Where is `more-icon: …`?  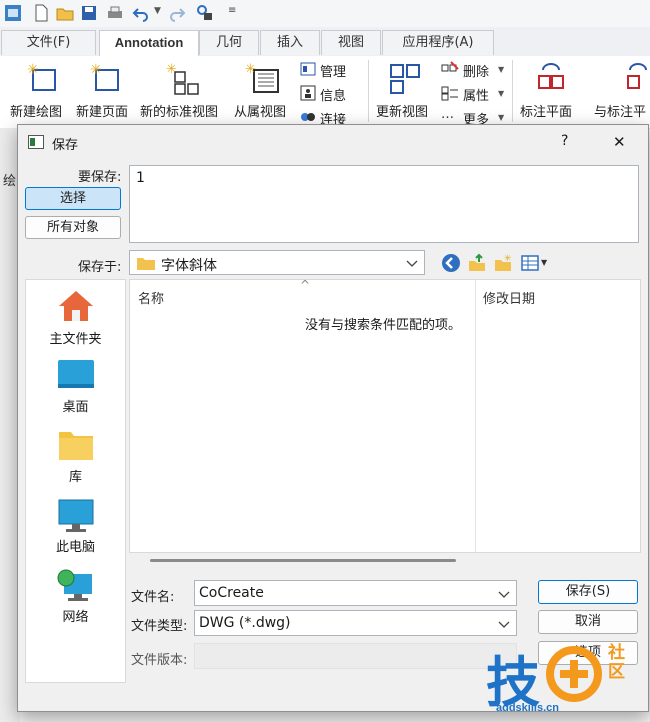
more-icon: … is located at coordinates (447, 114).